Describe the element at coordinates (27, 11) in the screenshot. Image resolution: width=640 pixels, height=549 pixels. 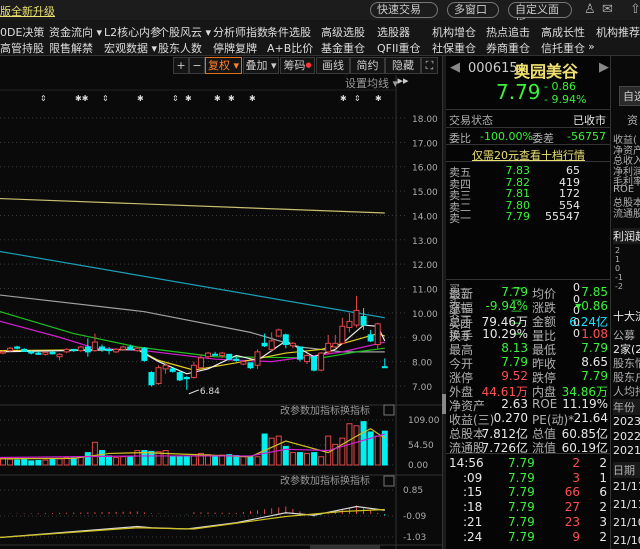
I see `upgrade-link: 版全新升级` at that location.